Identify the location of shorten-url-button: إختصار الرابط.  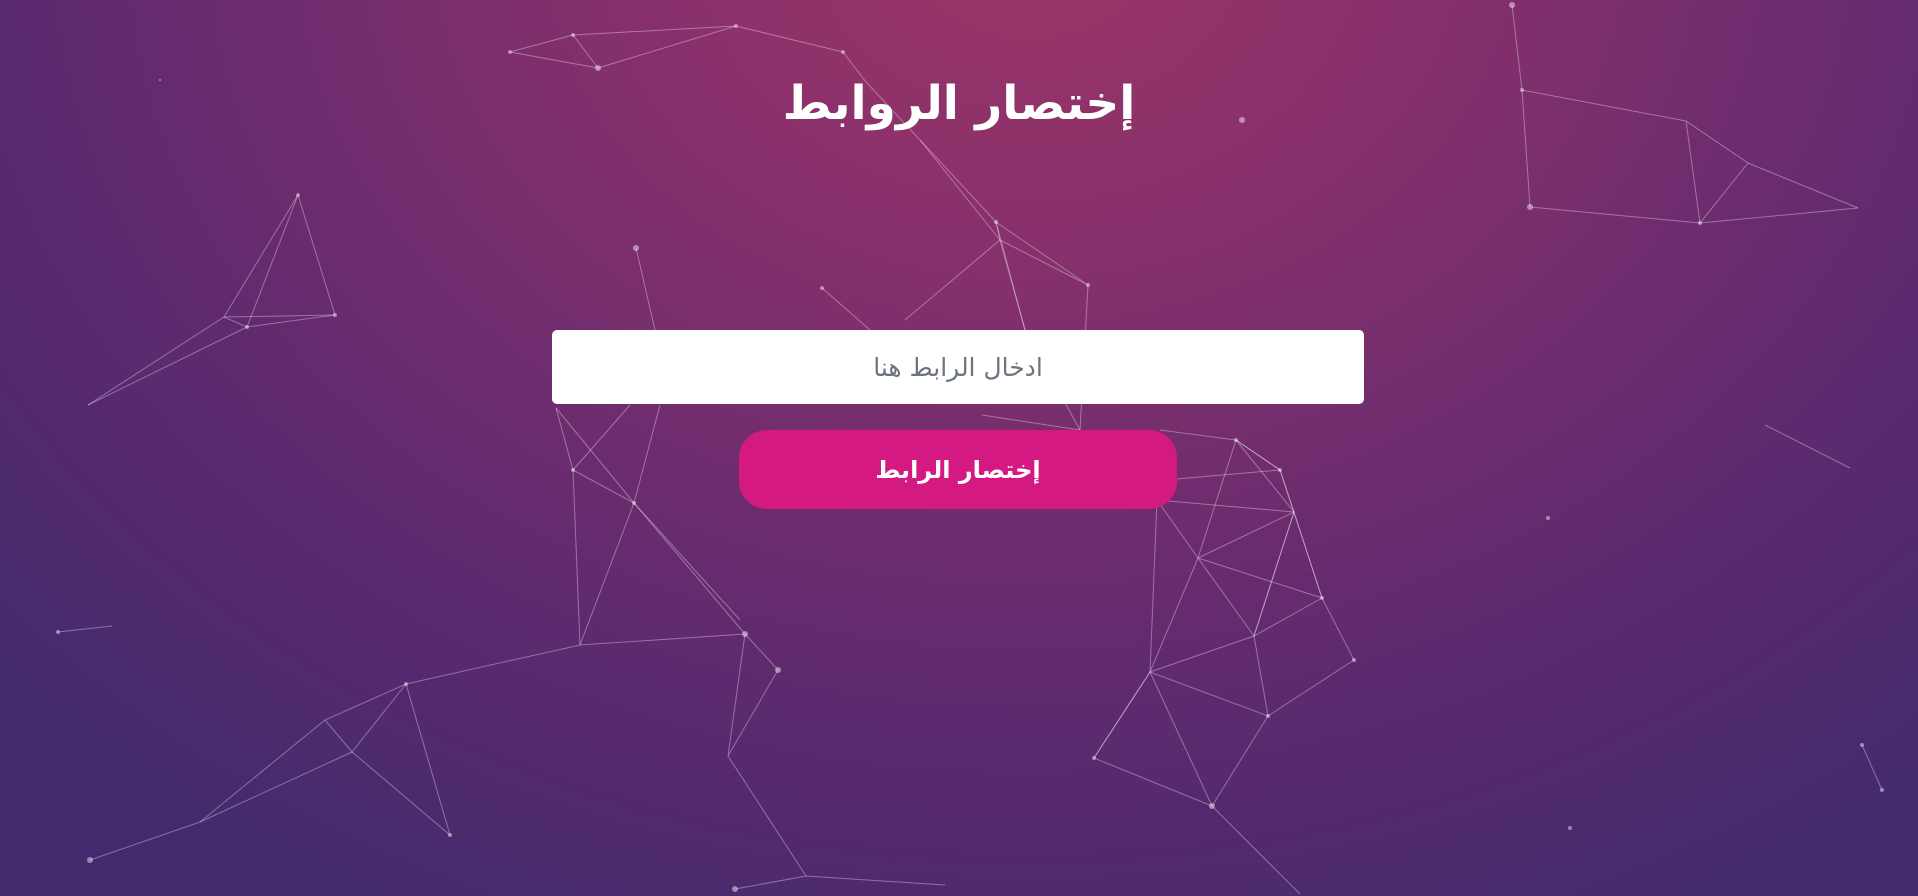
(958, 469).